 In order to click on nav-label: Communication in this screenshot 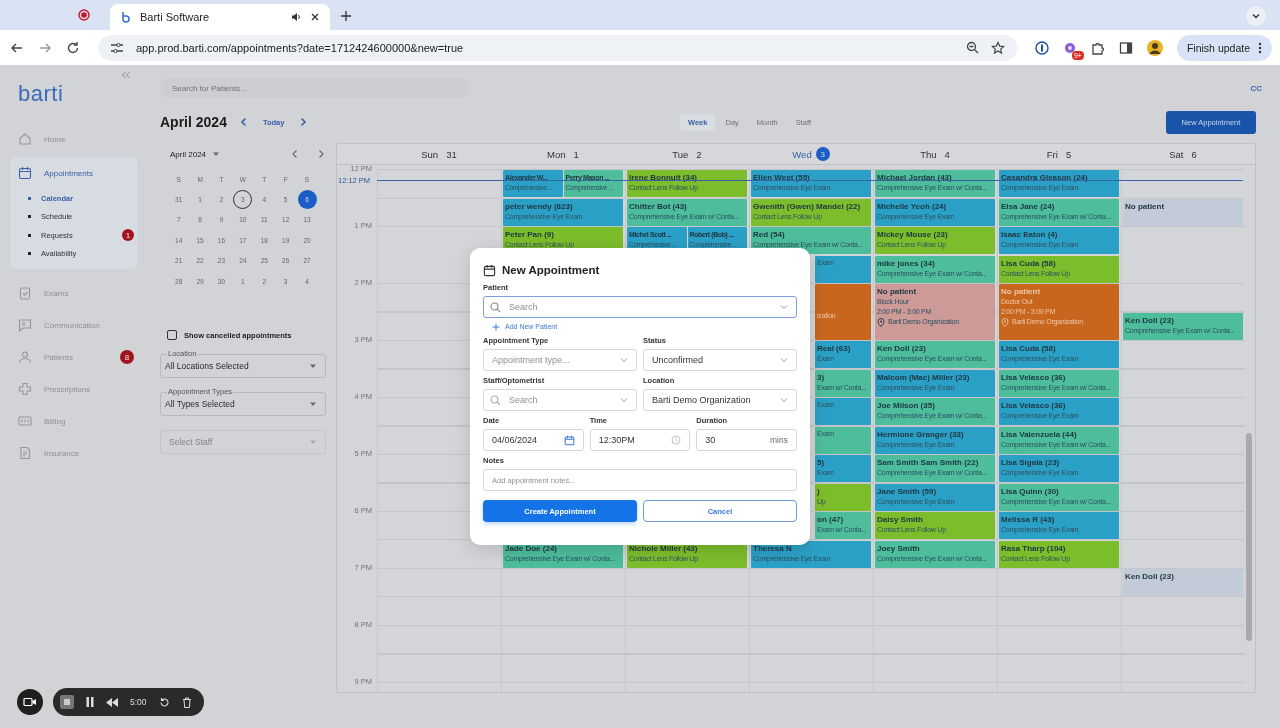, I will do `click(72, 325)`.